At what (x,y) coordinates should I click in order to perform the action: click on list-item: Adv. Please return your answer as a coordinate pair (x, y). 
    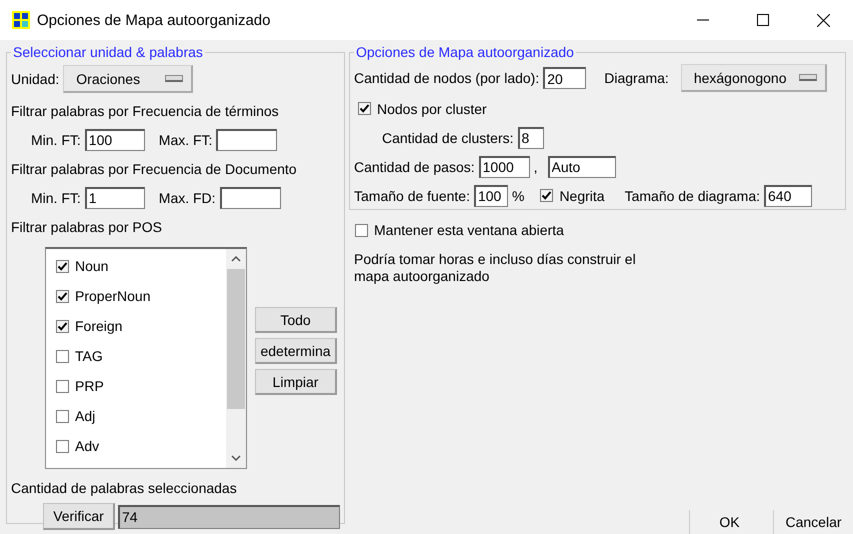
    Looking at the image, I should click on (87, 446).